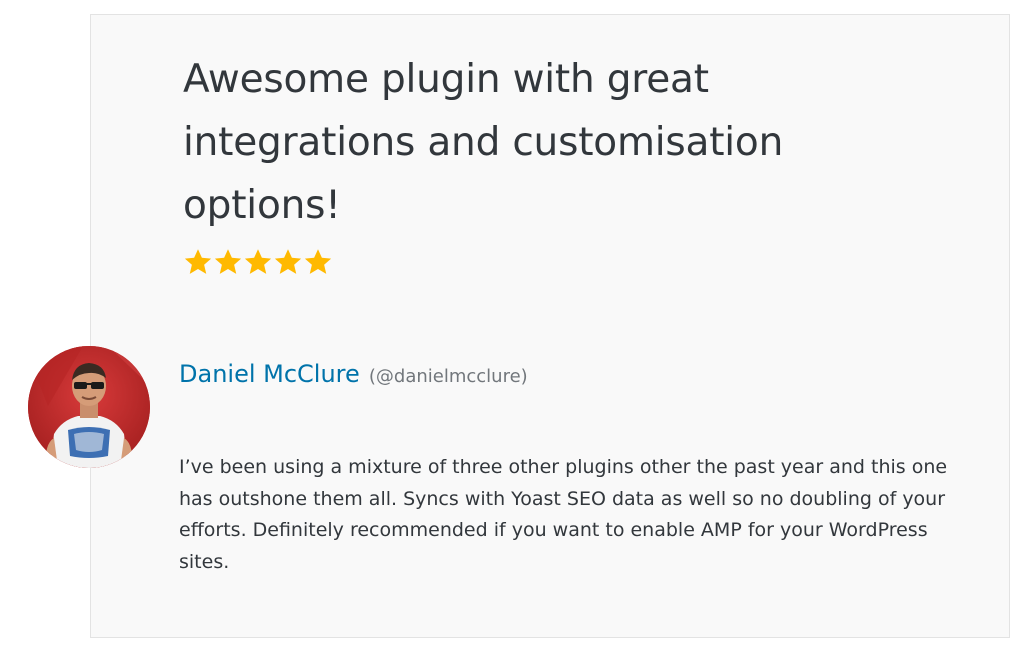  I want to click on author-handle: (@danielmcclure), so click(448, 376).